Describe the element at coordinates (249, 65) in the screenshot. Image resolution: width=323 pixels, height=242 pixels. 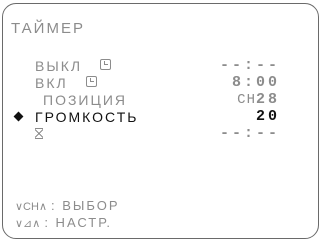
I see `off-time-value: --:--` at that location.